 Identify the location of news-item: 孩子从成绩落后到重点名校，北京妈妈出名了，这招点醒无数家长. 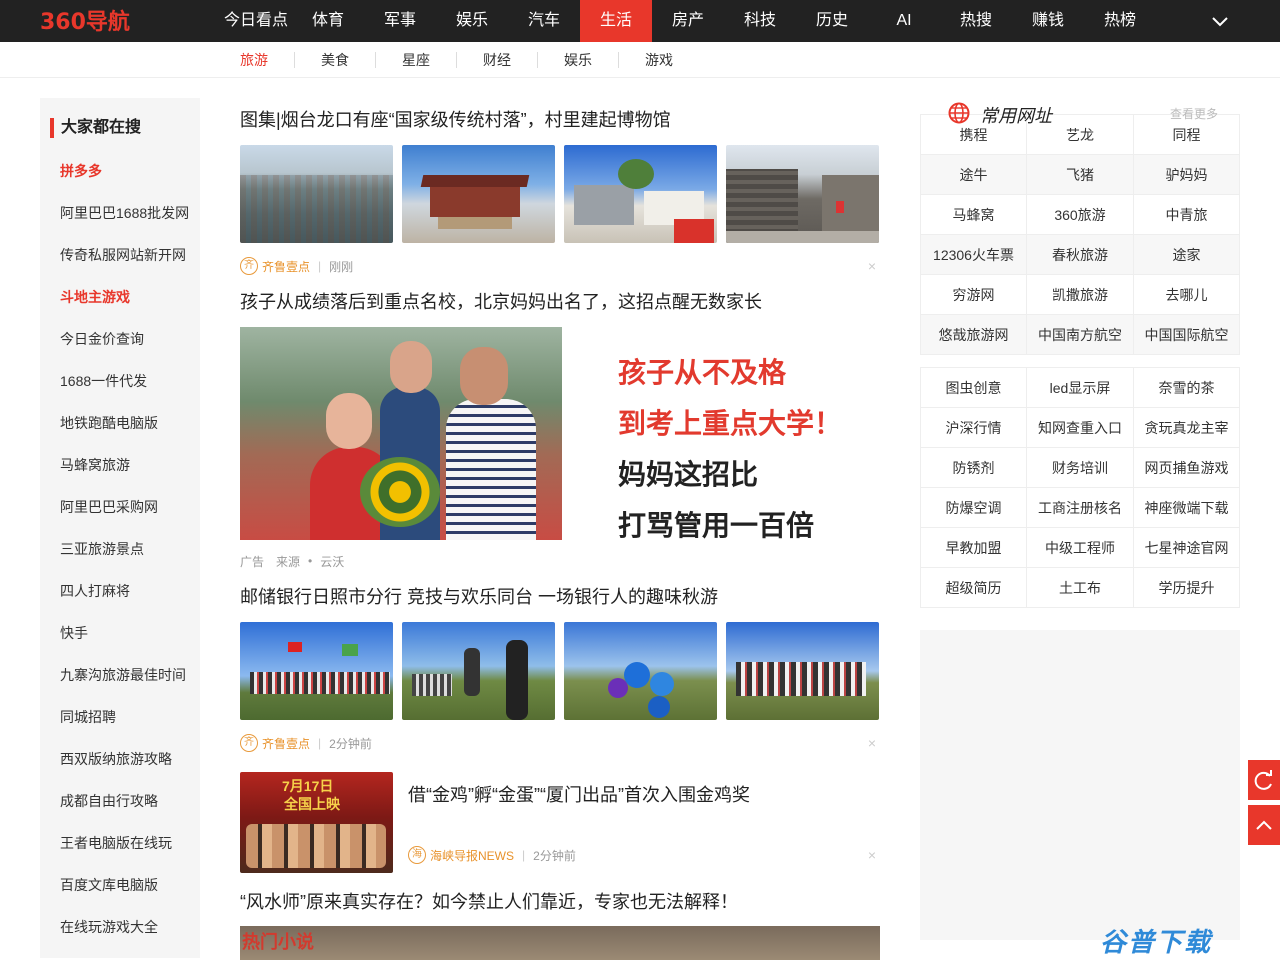
(501, 302).